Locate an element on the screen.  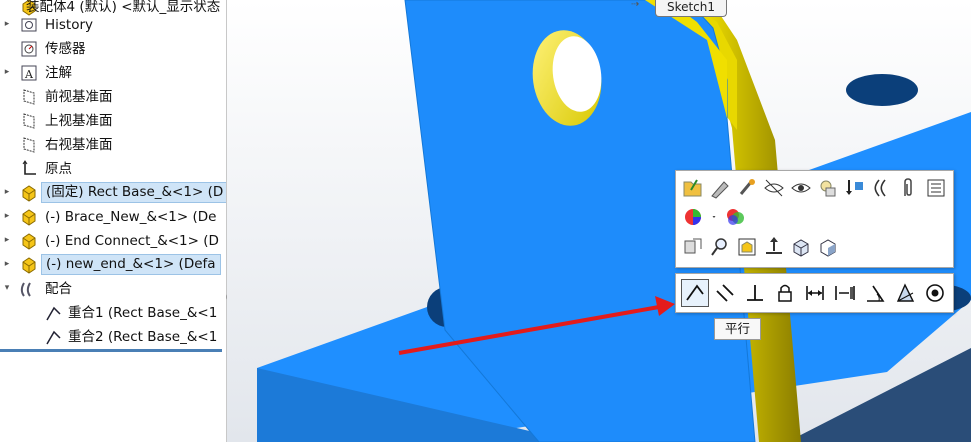
tree-item: ▸ (-) new_end_&<1> (Defa is located at coordinates (113, 265).